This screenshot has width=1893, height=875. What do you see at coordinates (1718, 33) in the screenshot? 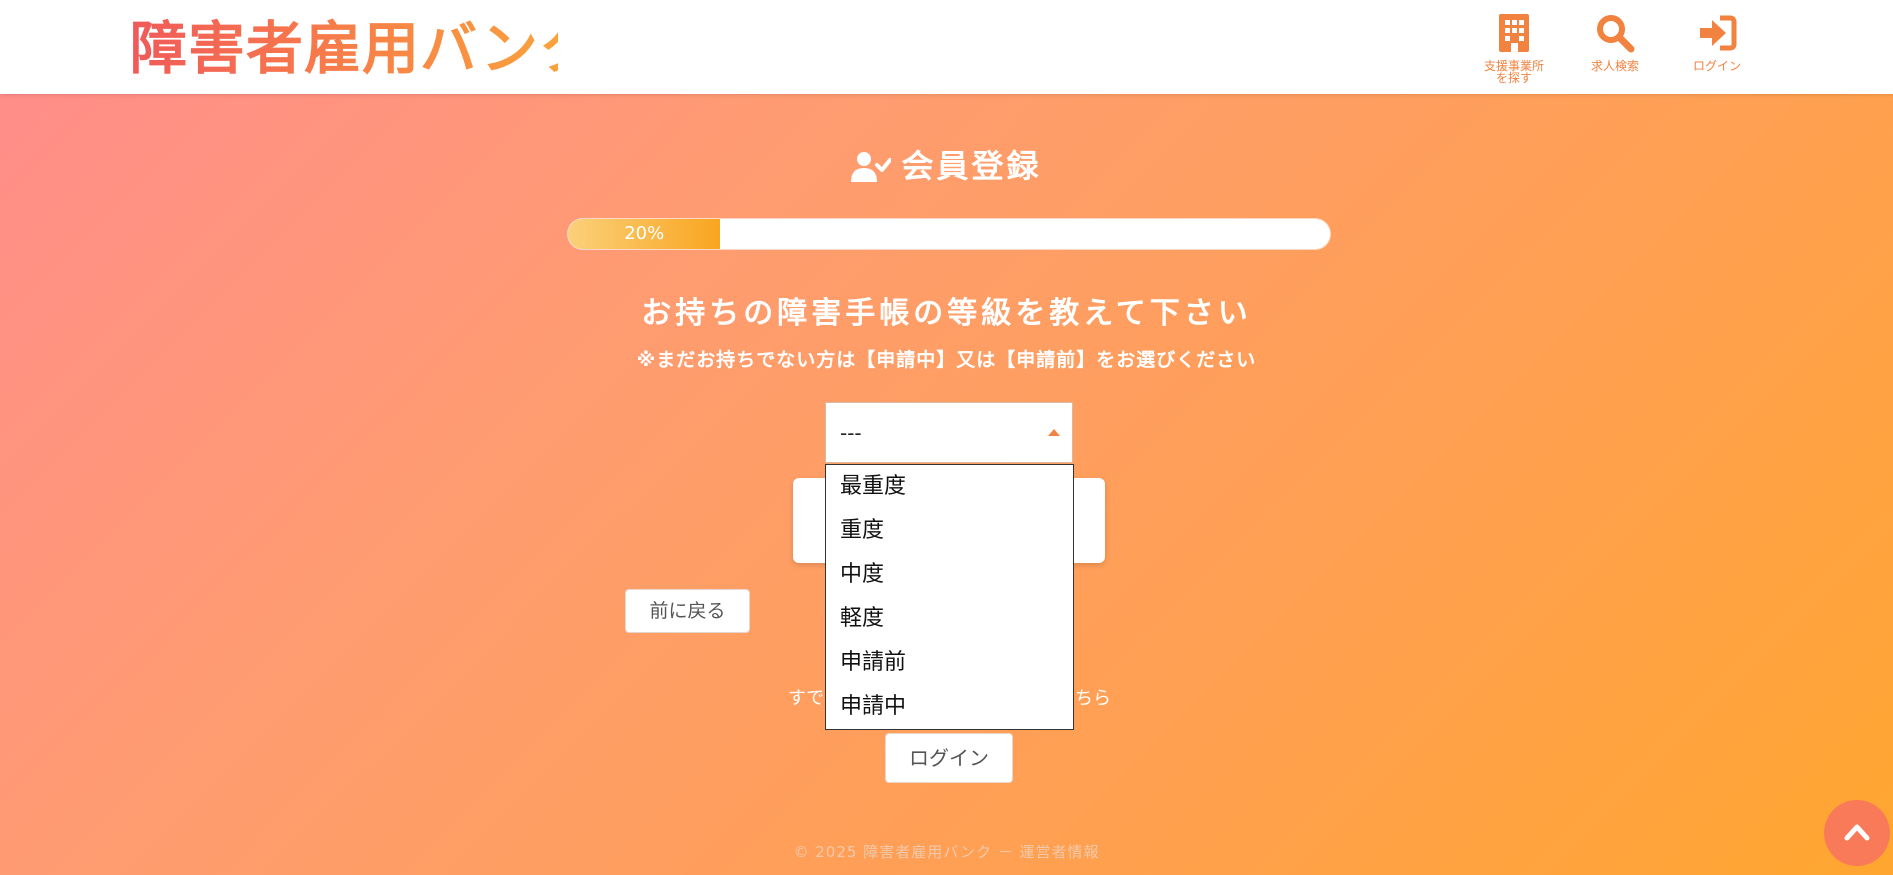
I see `sign-in-icon` at bounding box center [1718, 33].